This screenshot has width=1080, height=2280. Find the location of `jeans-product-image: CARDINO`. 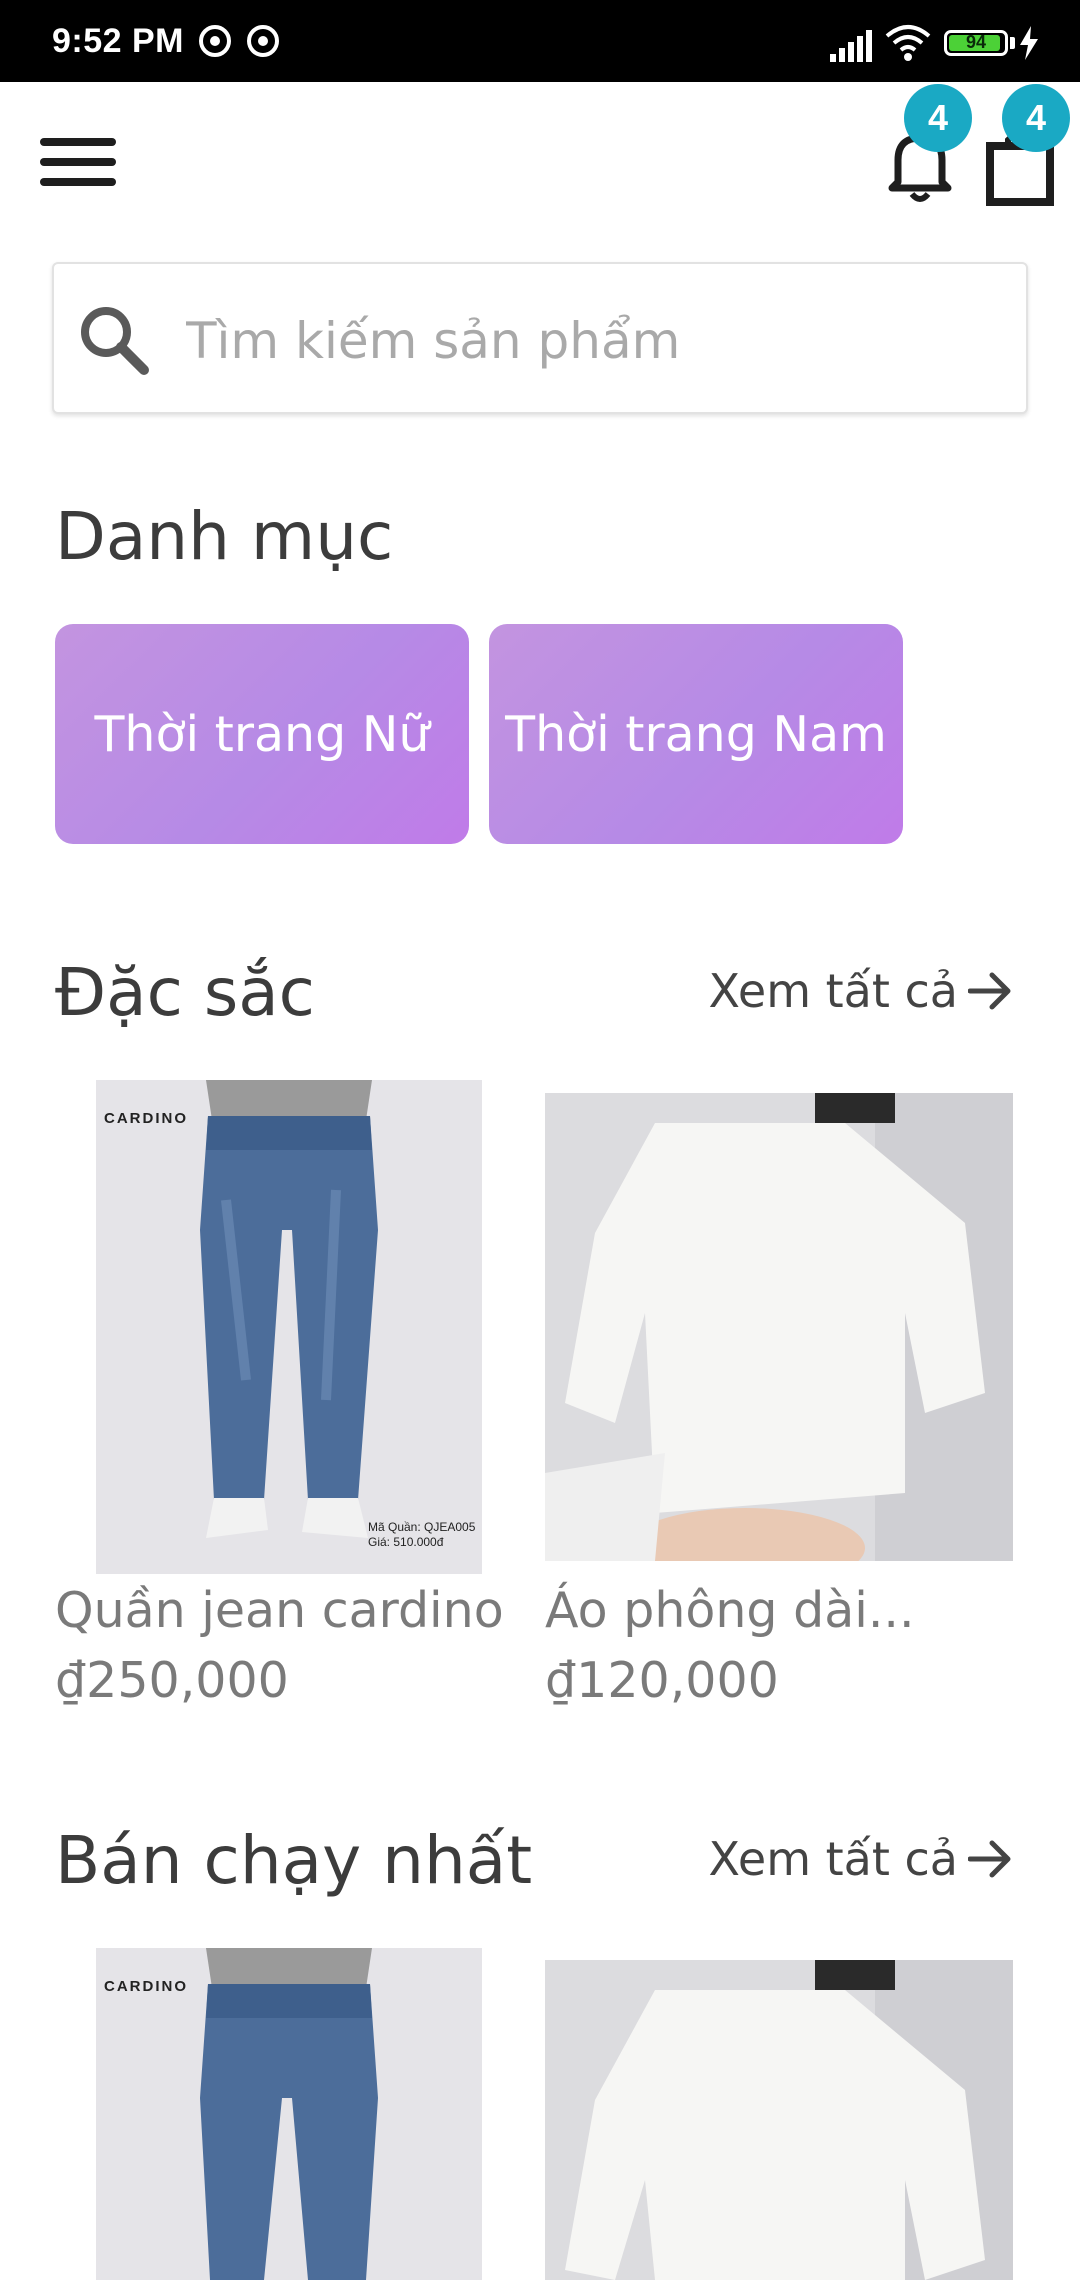

jeans-product-image: CARDINO is located at coordinates (289, 2114).